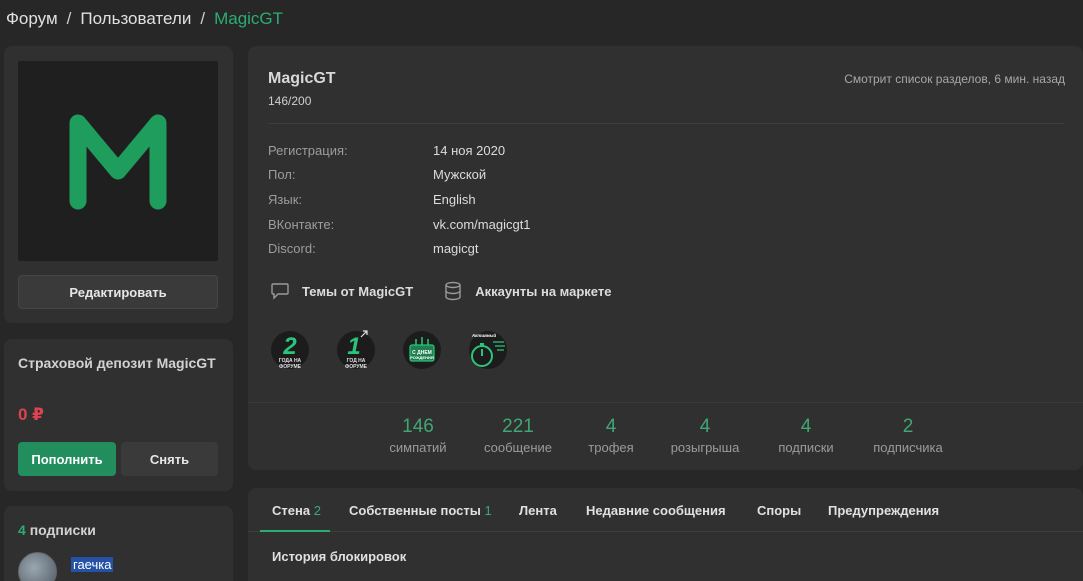 This screenshot has height=581, width=1083. Describe the element at coordinates (488, 510) in the screenshot. I see `tab-count: 1` at that location.